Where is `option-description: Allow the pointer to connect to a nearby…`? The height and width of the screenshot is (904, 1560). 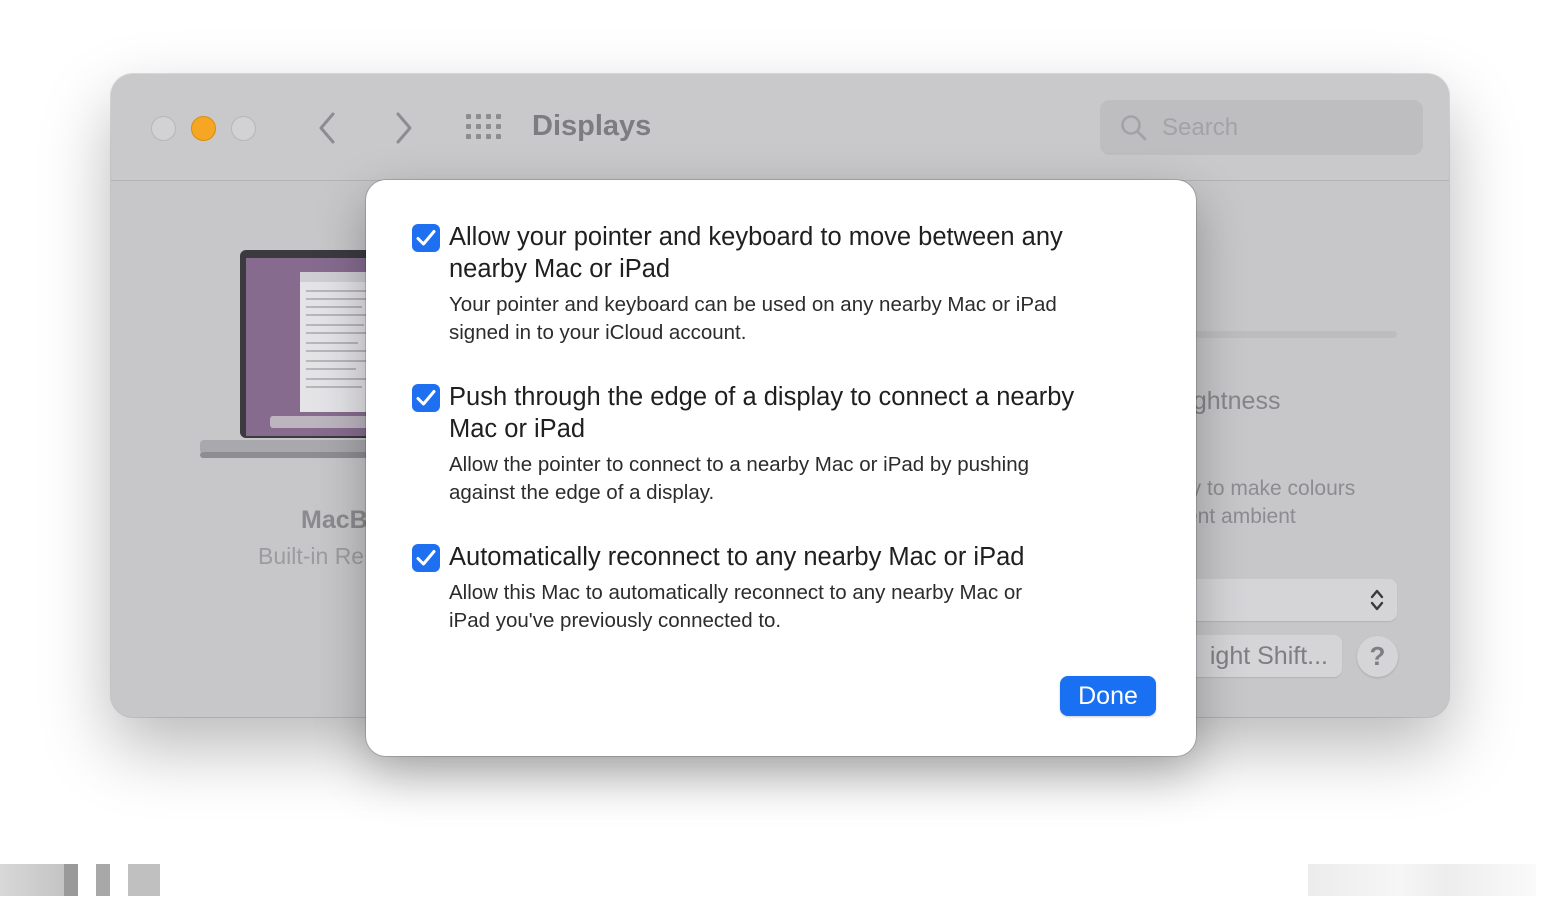
option-description: Allow the pointer to connect to a nearby… is located at coordinates (803, 479).